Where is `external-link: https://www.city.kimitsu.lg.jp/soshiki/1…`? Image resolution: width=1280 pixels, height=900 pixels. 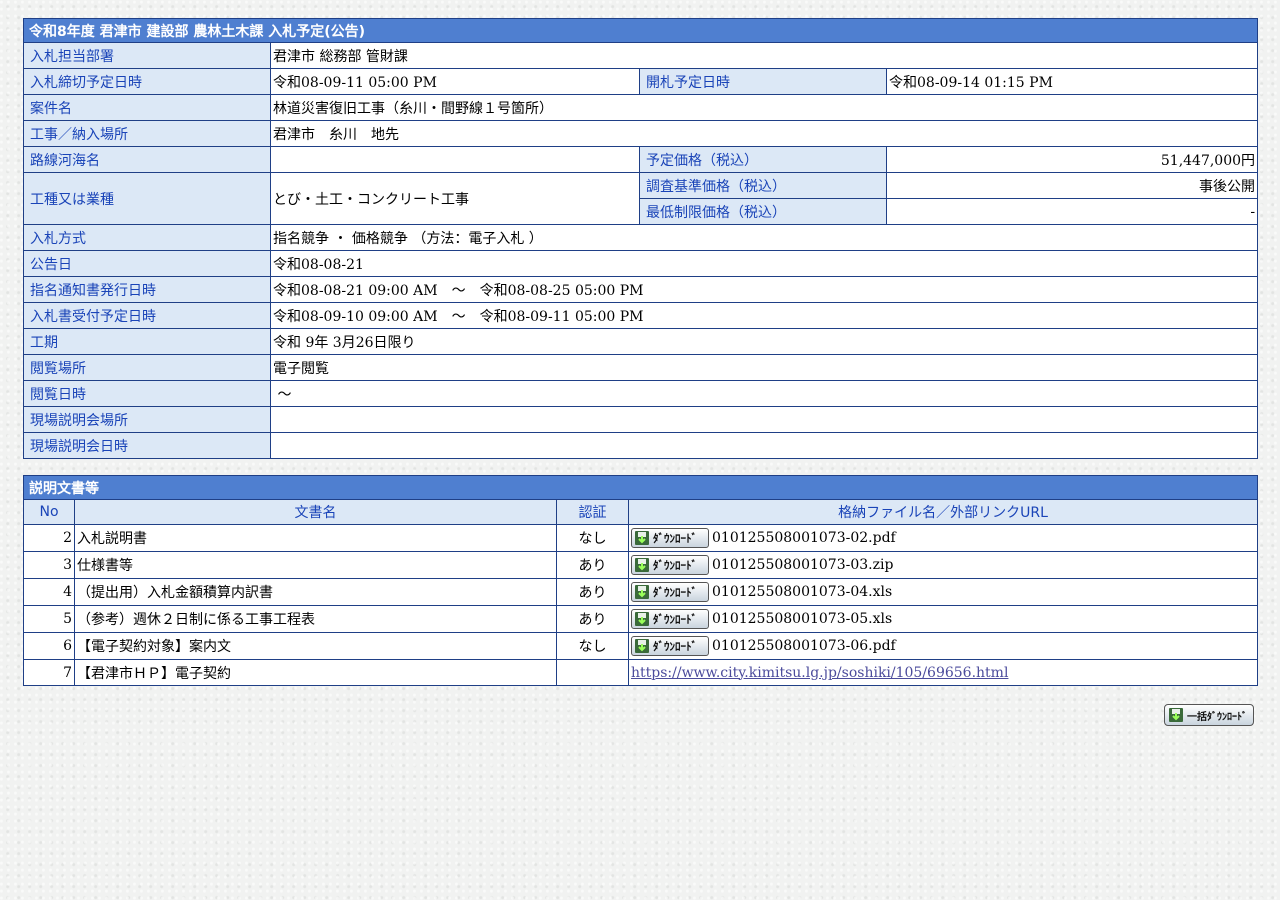
external-link: https://www.city.kimitsu.lg.jp/soshiki/1… is located at coordinates (819, 673).